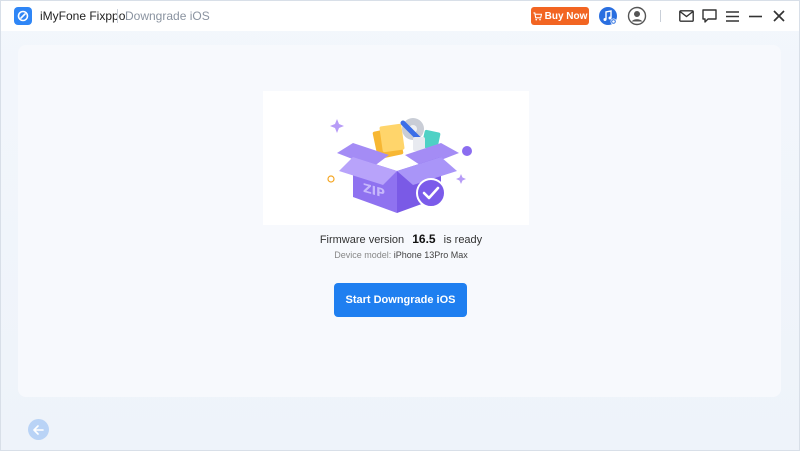 Image resolution: width=800 pixels, height=451 pixels. I want to click on device-model-label: Device model:, so click(363, 255).